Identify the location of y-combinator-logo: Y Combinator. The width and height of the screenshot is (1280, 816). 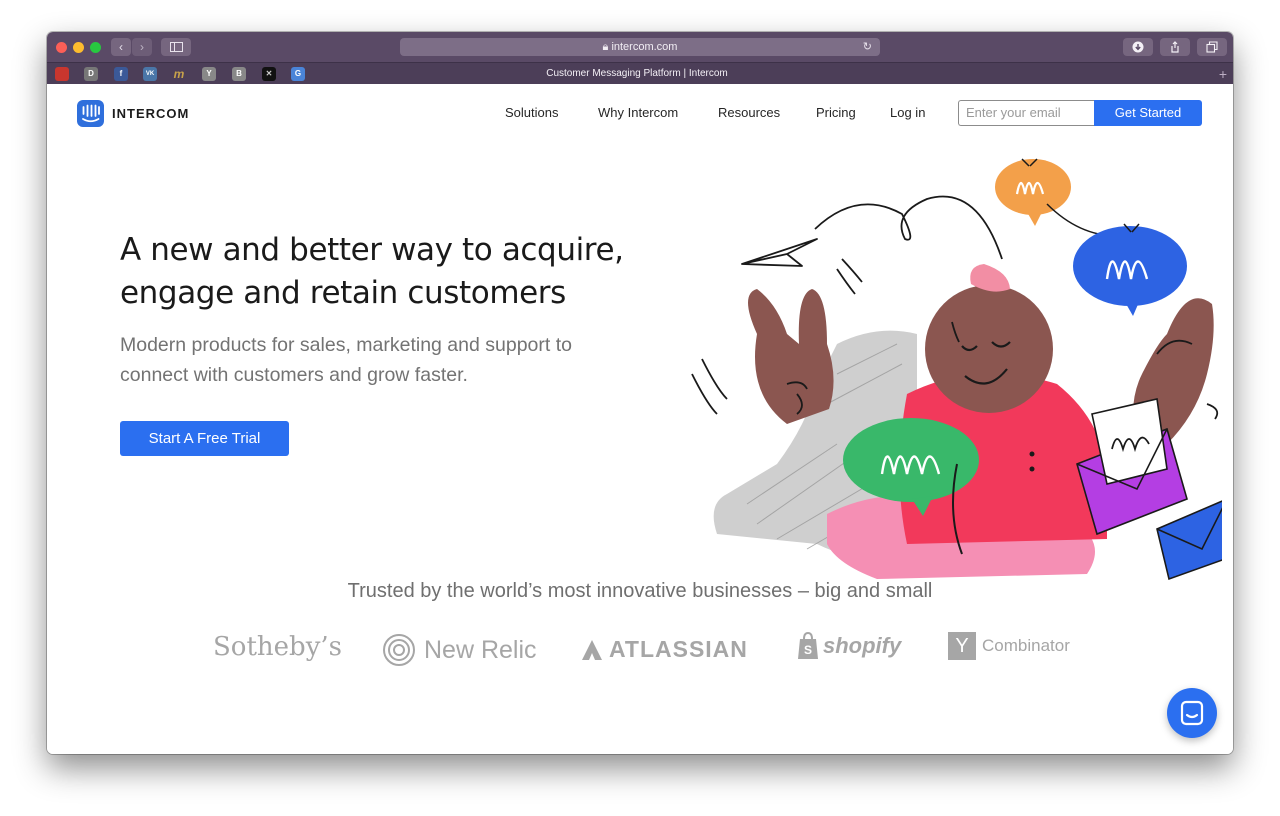
(1009, 646).